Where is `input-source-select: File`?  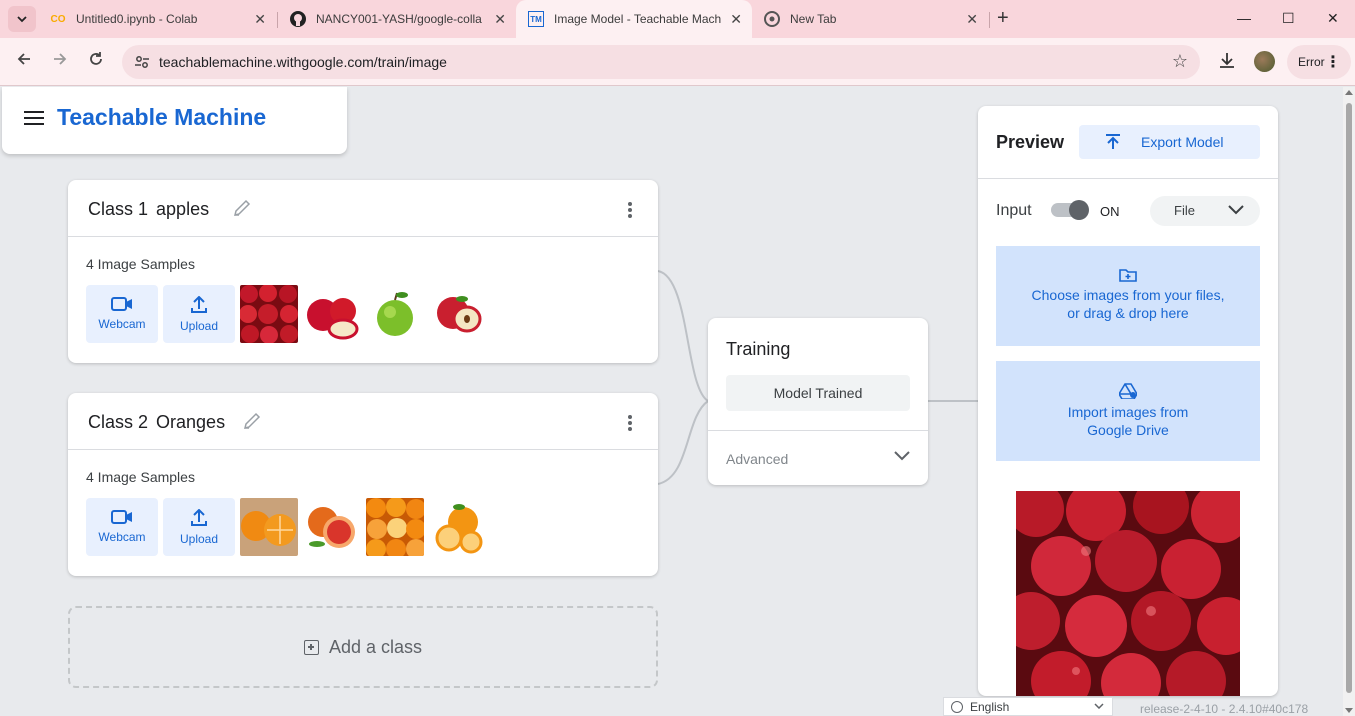 input-source-select: File is located at coordinates (1205, 211).